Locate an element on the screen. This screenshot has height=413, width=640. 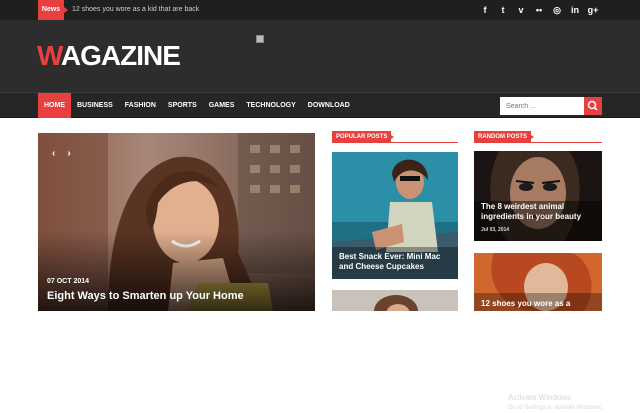
random-posts-heading: RANDOM POSTS is located at coordinates (538, 137).